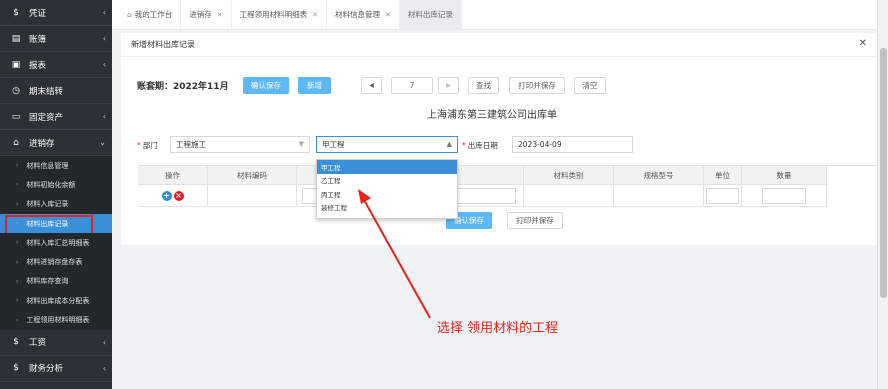 This screenshot has height=389, width=888. What do you see at coordinates (16, 38) in the screenshot?
I see `ledger-icon: ▤` at bounding box center [16, 38].